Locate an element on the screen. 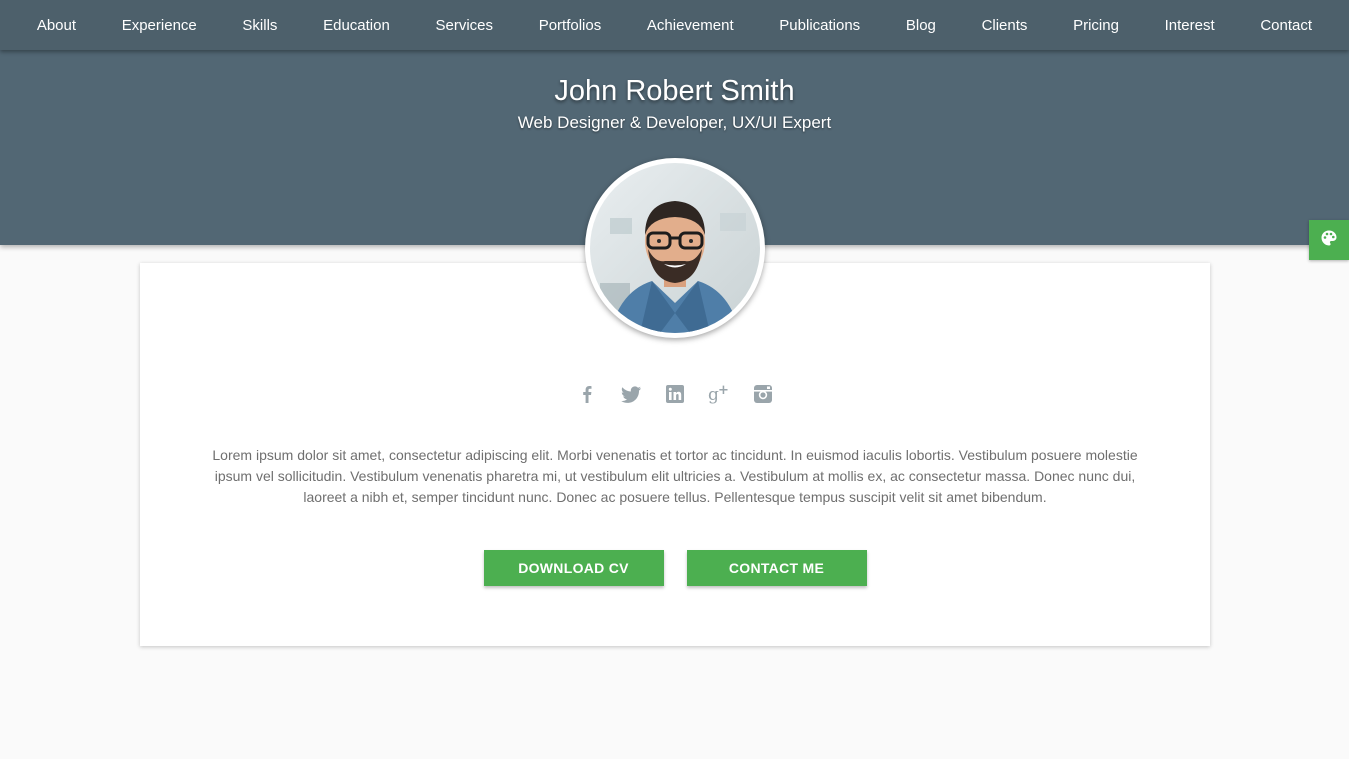  nav-link-services: Services is located at coordinates (465, 25).